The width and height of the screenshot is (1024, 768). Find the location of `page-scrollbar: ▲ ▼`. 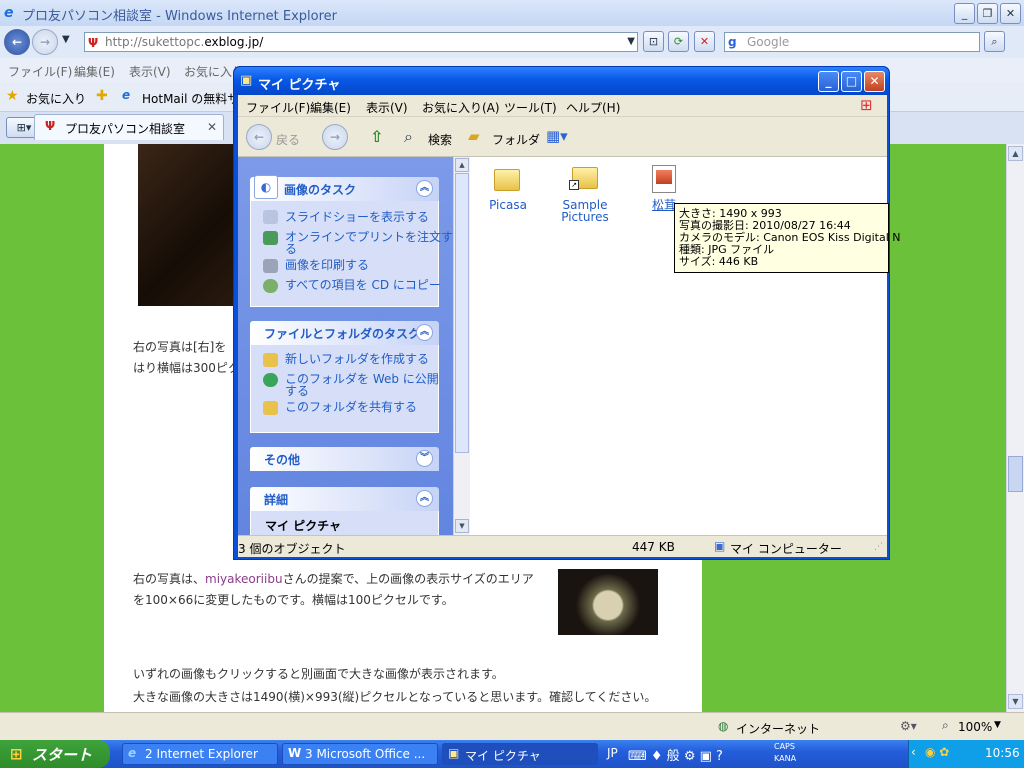

page-scrollbar: ▲ ▼ is located at coordinates (1015, 428).